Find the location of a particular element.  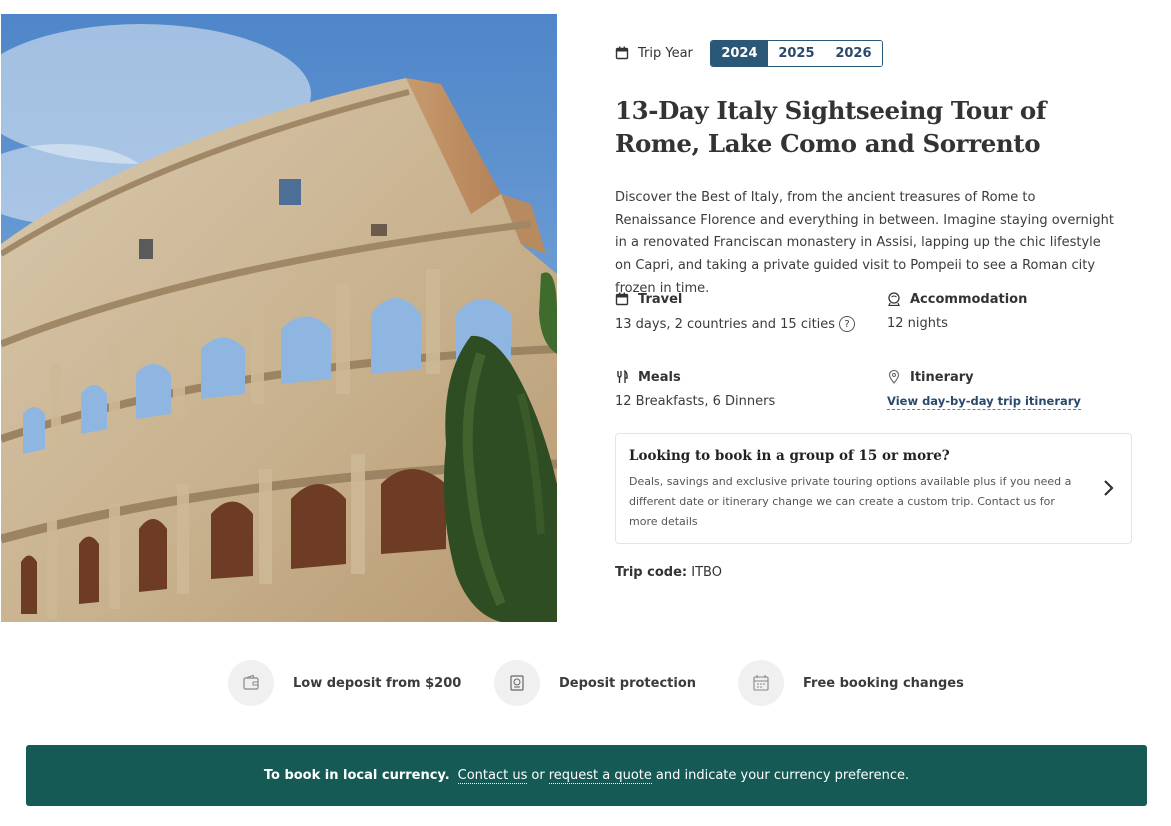

contact-us-link: Contact us is located at coordinates (492, 776).